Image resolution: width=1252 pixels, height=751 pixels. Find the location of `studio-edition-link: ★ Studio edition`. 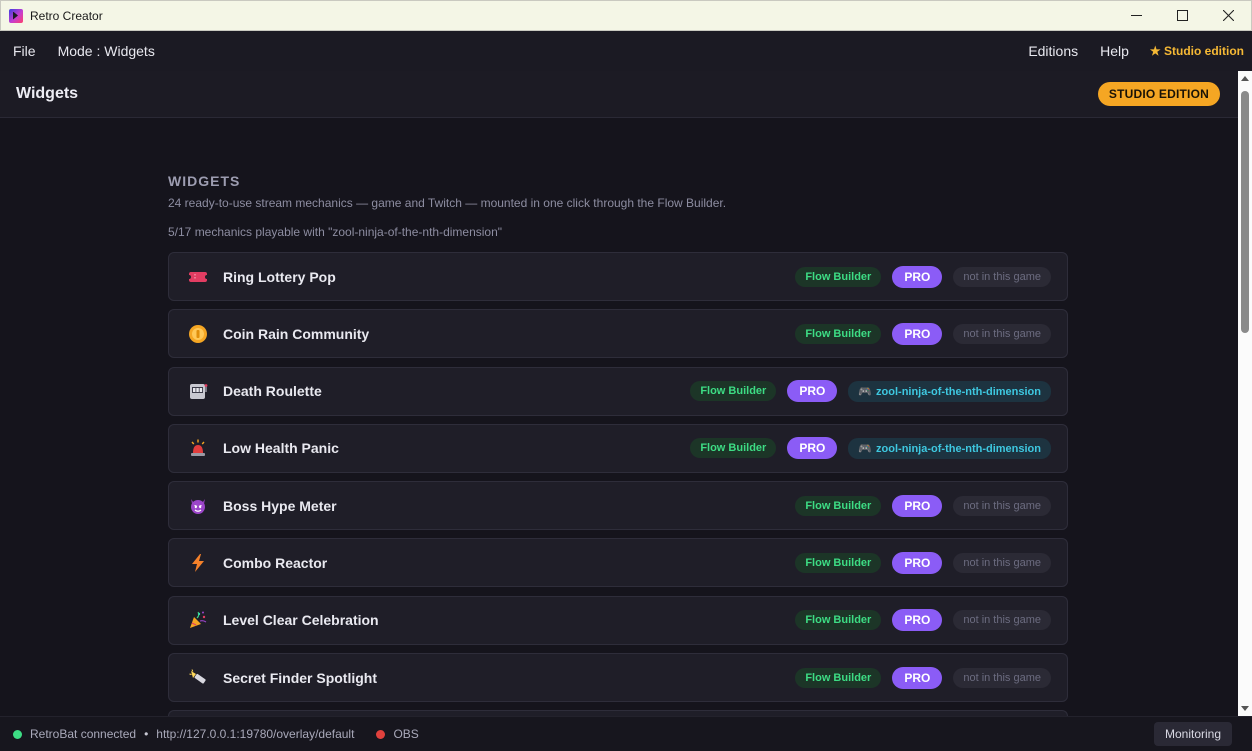

studio-edition-link: ★ Studio edition is located at coordinates (1196, 51).